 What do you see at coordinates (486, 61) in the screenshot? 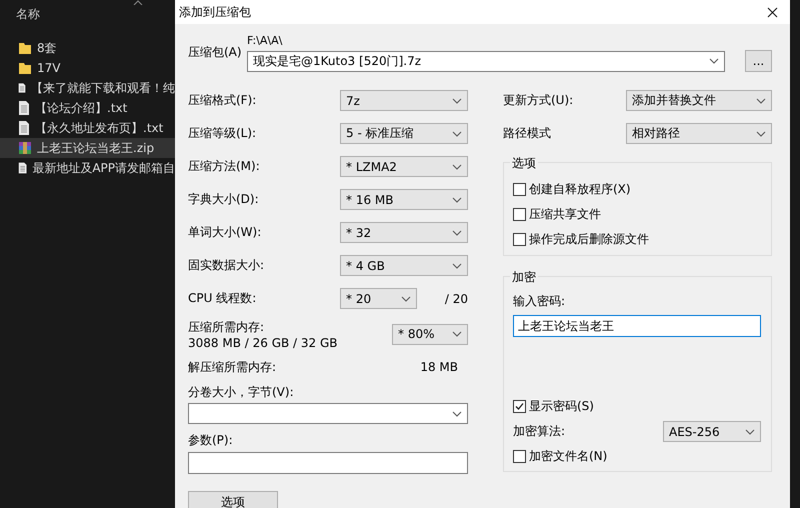
I see `archive-name-combo: 现实是宅@1Kuto3 [520门].7z` at bounding box center [486, 61].